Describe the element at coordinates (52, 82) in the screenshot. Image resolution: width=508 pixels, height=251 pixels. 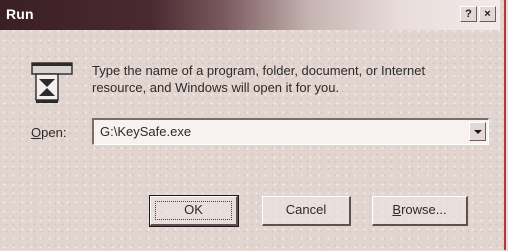
I see `run-icon` at that location.